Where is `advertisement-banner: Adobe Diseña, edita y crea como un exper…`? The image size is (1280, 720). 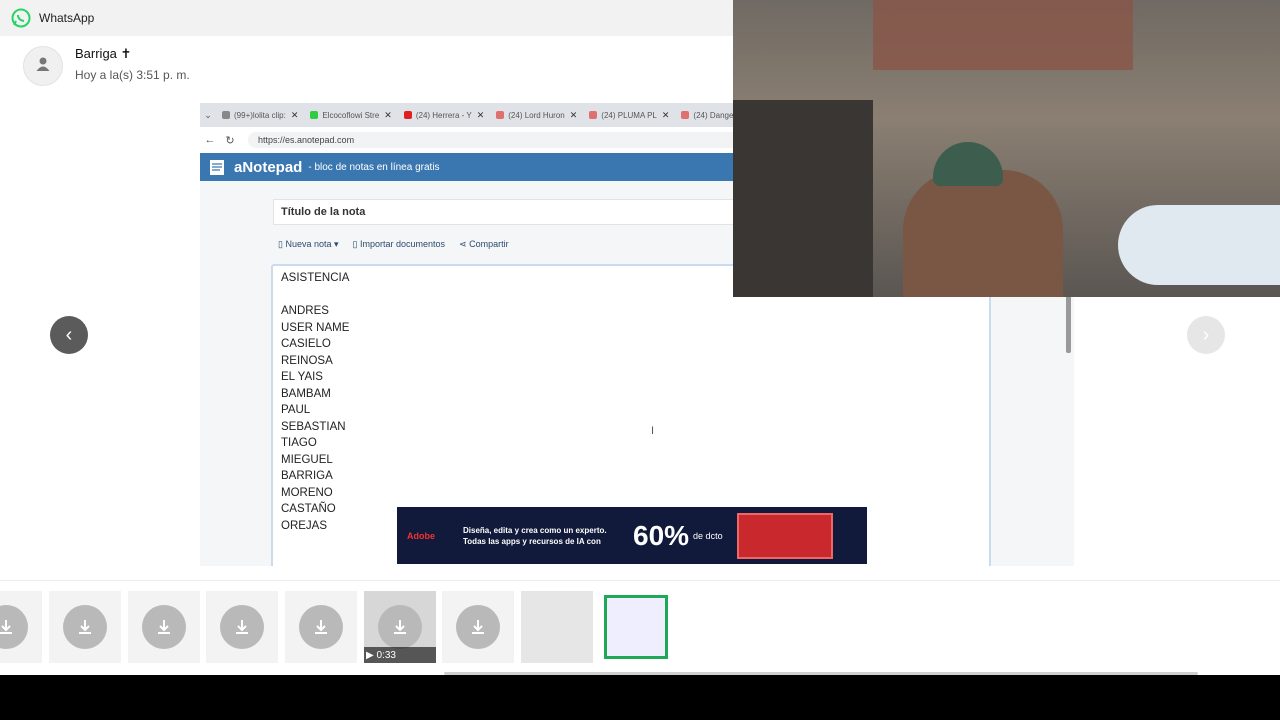 advertisement-banner: Adobe Diseña, edita y crea como un exper… is located at coordinates (632, 535).